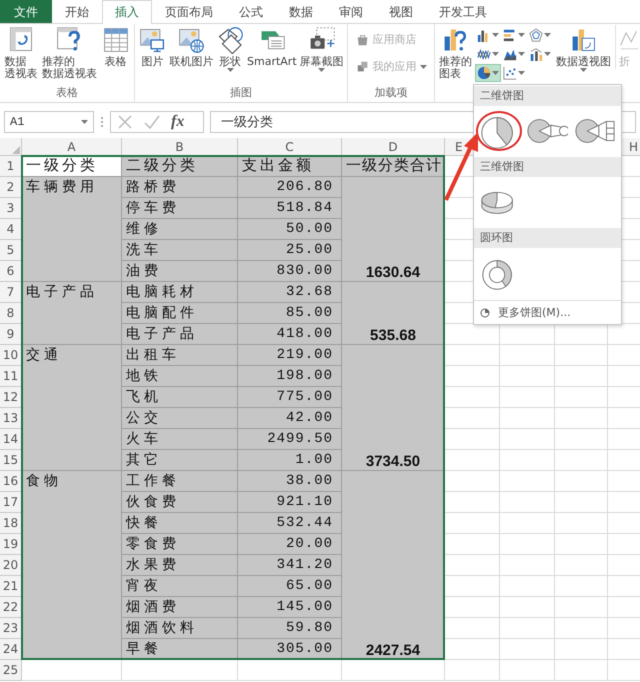 Image resolution: width=640 pixels, height=682 pixels. Describe the element at coordinates (127, 12) in the screenshot. I see `ribbon-tab: 插入` at that location.